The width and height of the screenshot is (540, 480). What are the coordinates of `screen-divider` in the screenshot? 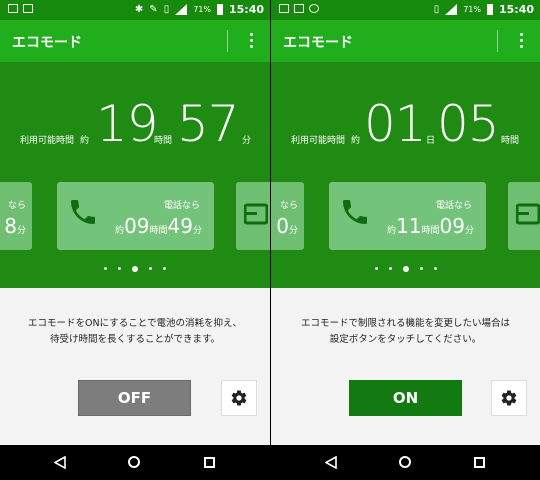 It's located at (270, 240).